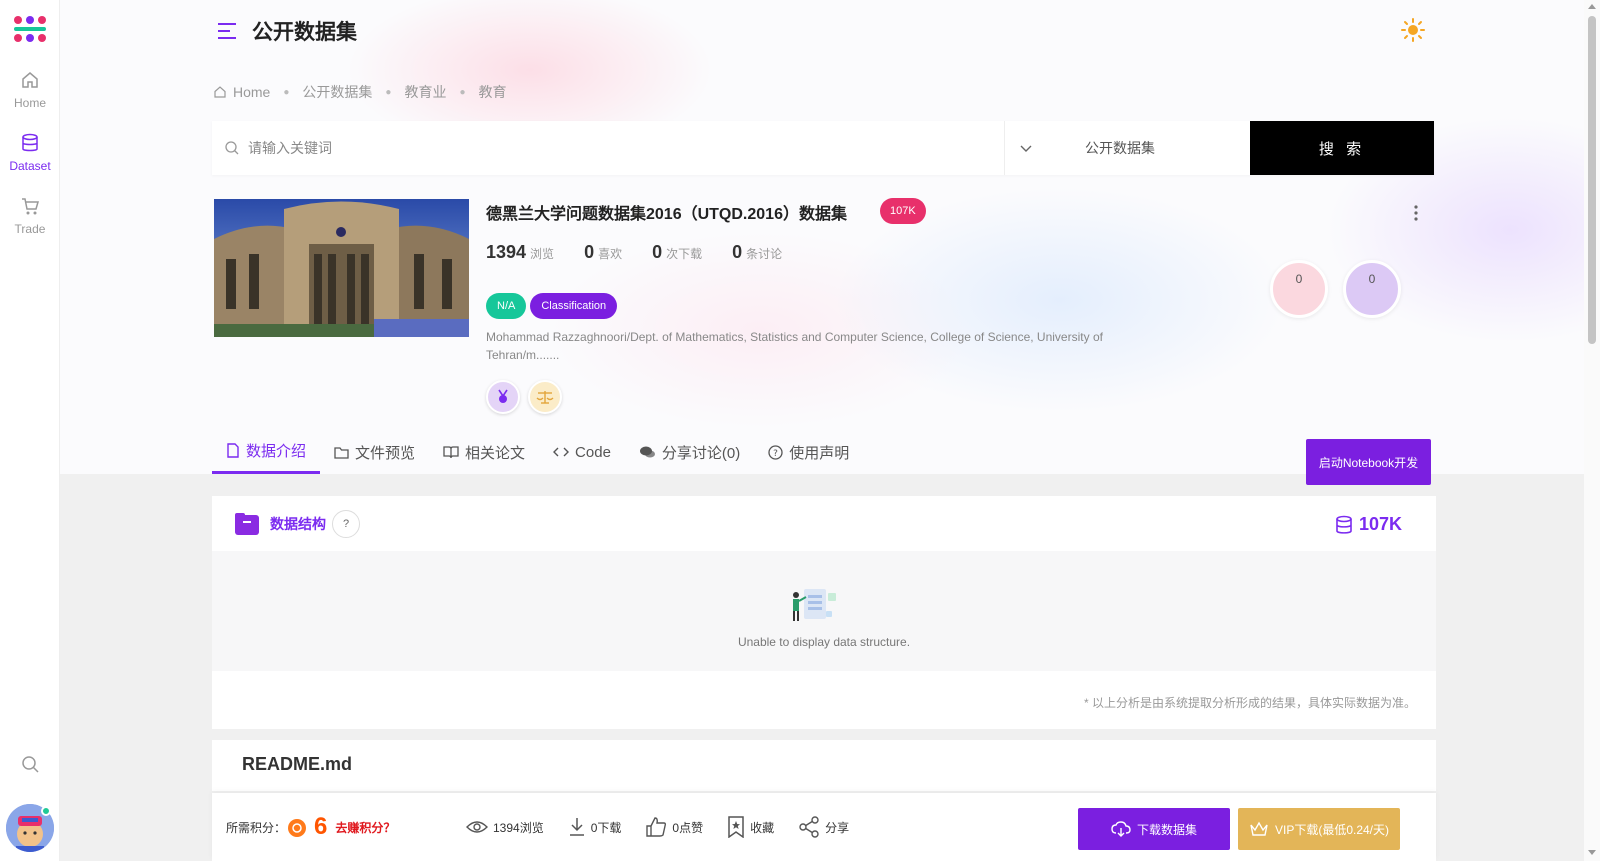 The width and height of the screenshot is (1600, 861). Describe the element at coordinates (233, 450) in the screenshot. I see `file-icon` at that location.